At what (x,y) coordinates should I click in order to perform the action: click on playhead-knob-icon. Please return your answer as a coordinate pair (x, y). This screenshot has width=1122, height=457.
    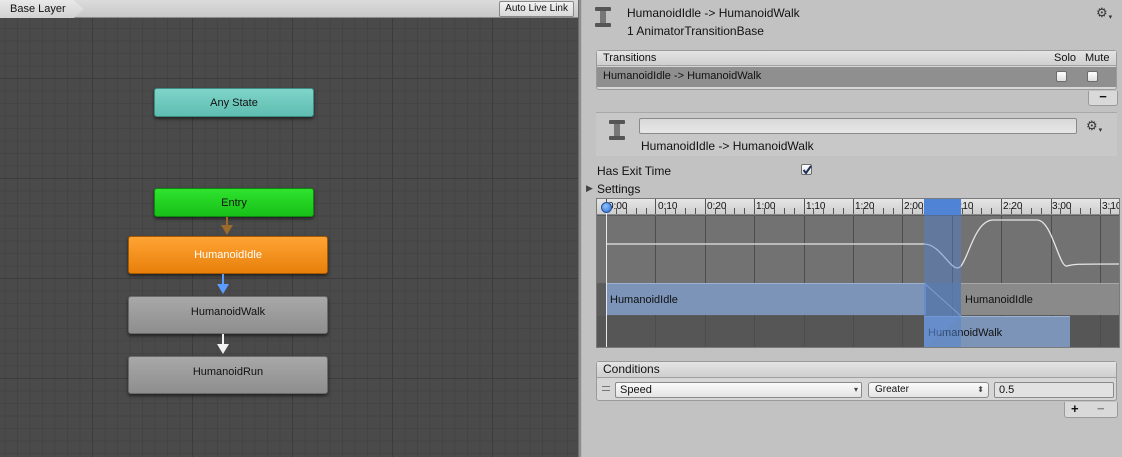
    Looking at the image, I should click on (606, 207).